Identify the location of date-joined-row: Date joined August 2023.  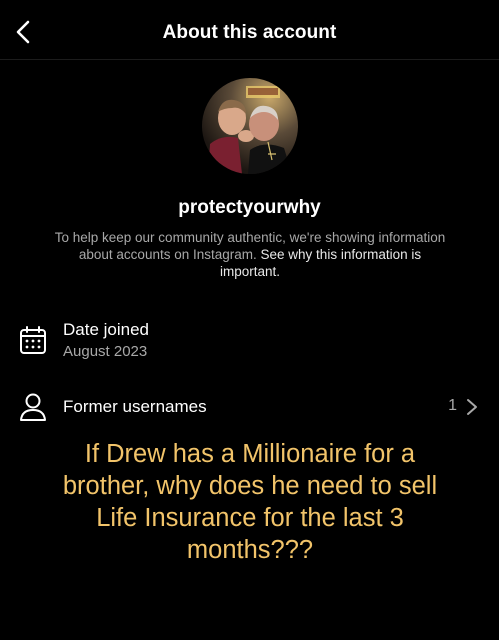
(249, 343).